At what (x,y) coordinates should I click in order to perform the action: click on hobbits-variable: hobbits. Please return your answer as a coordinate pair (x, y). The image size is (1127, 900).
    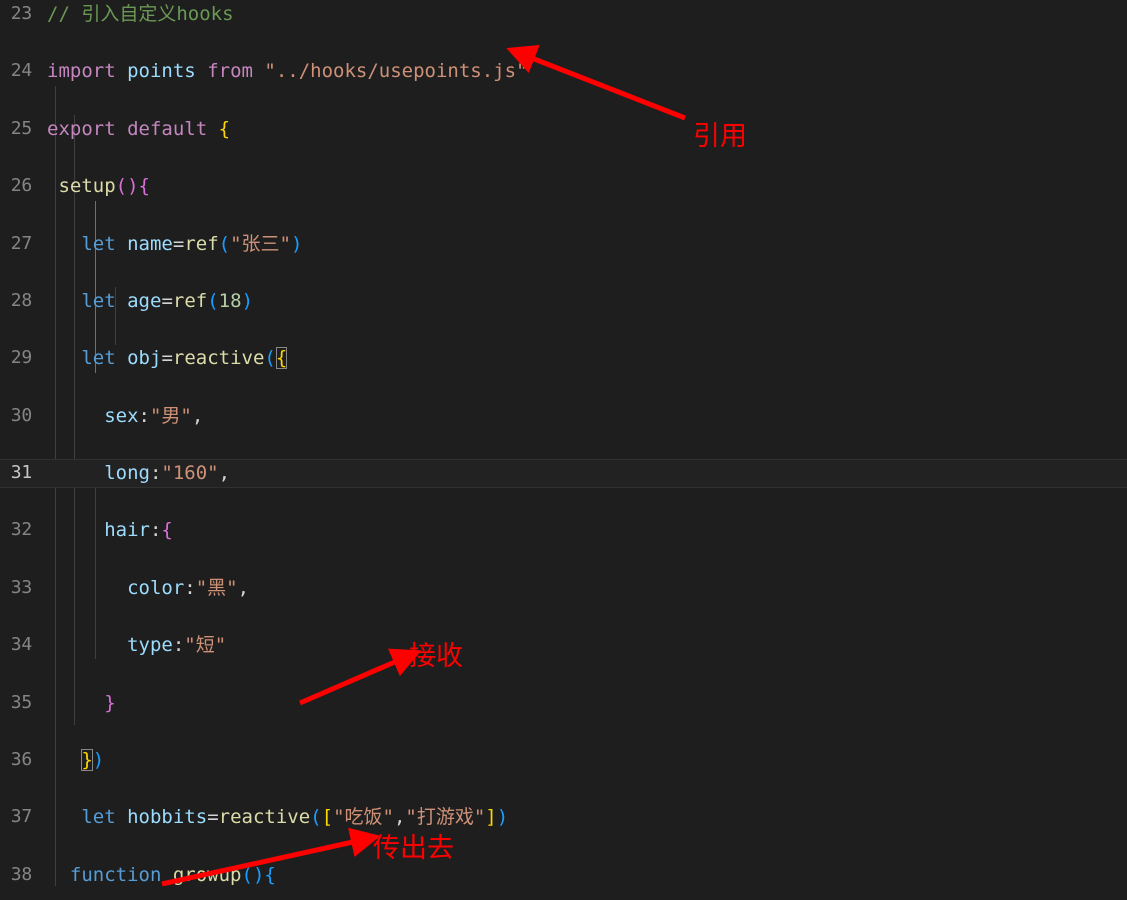
    Looking at the image, I should click on (167, 817).